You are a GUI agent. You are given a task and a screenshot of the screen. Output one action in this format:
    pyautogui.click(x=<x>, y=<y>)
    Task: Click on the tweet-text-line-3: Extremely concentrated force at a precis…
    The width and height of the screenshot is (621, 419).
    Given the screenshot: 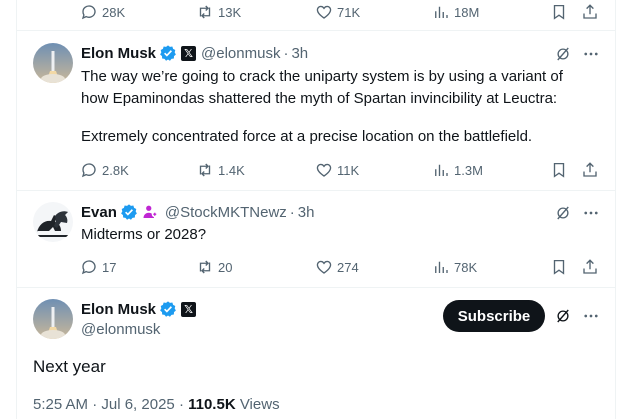 What is the action you would take?
    pyautogui.click(x=307, y=136)
    